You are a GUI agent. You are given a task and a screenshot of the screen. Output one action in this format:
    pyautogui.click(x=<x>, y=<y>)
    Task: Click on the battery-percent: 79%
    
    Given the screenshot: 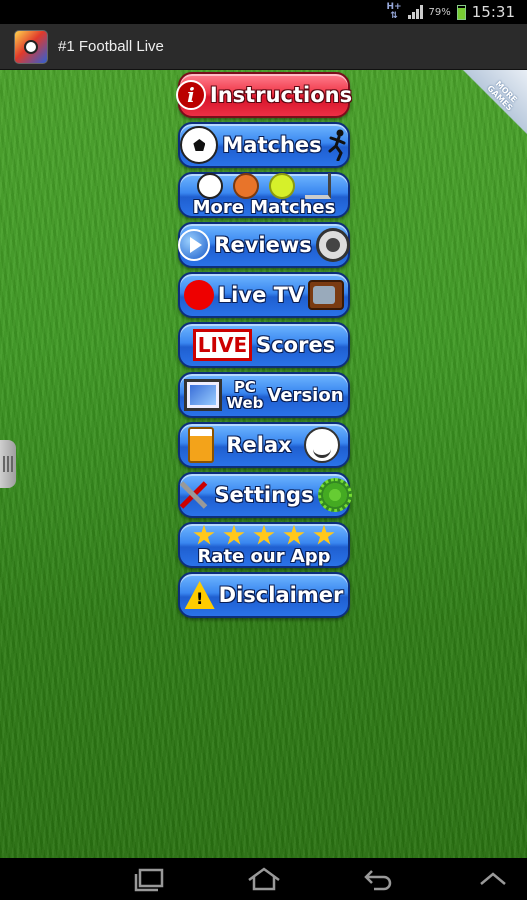 What is the action you would take?
    pyautogui.click(x=439, y=12)
    